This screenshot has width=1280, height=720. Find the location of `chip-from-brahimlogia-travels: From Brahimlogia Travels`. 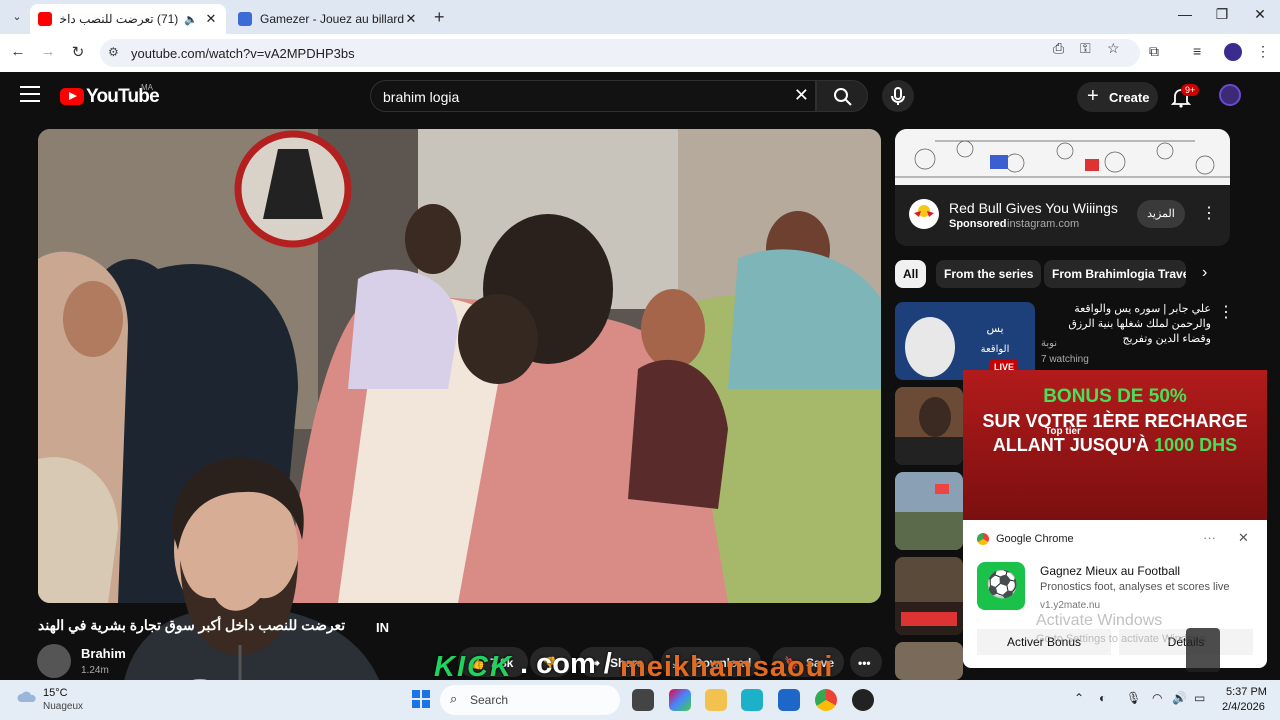

chip-from-brahimlogia-travels: From Brahimlogia Travels is located at coordinates (1115, 274).